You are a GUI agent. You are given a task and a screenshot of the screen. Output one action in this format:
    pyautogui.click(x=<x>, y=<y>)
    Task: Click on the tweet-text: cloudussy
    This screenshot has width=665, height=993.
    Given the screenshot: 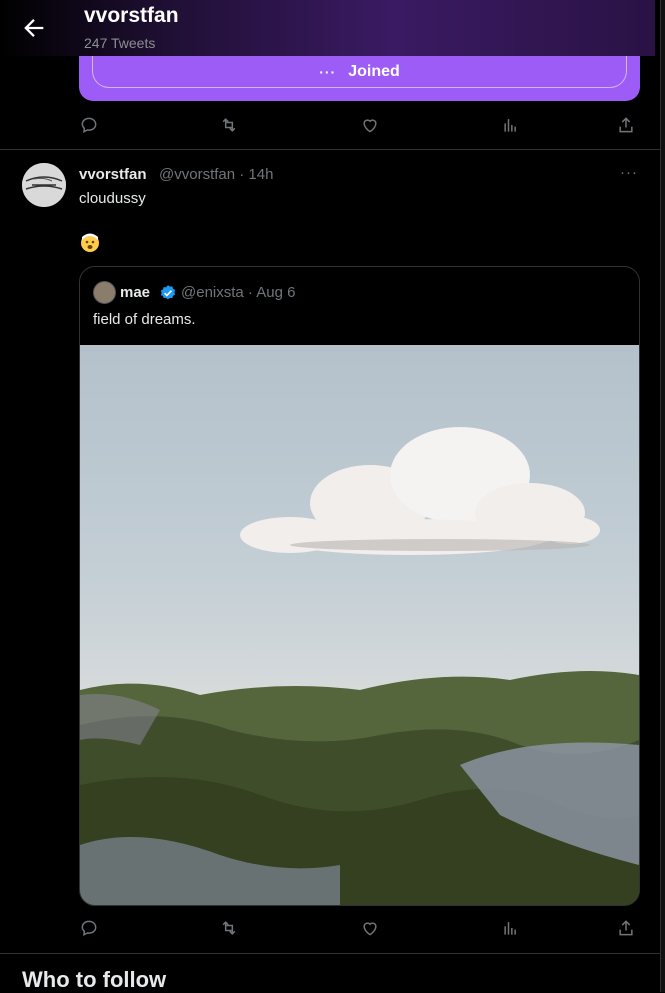 What is the action you would take?
    pyautogui.click(x=112, y=198)
    